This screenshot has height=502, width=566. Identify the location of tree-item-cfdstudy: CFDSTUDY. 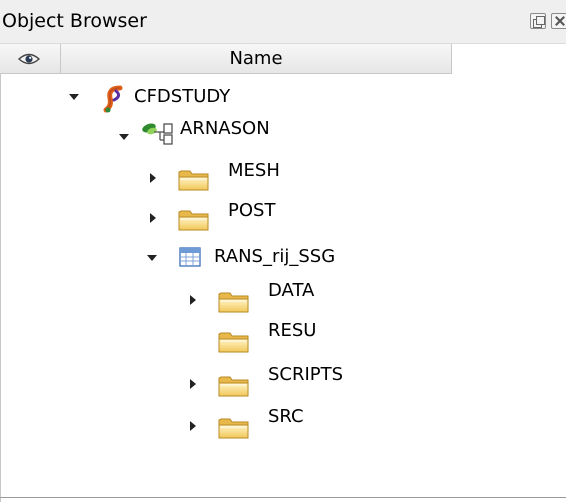
(226, 98).